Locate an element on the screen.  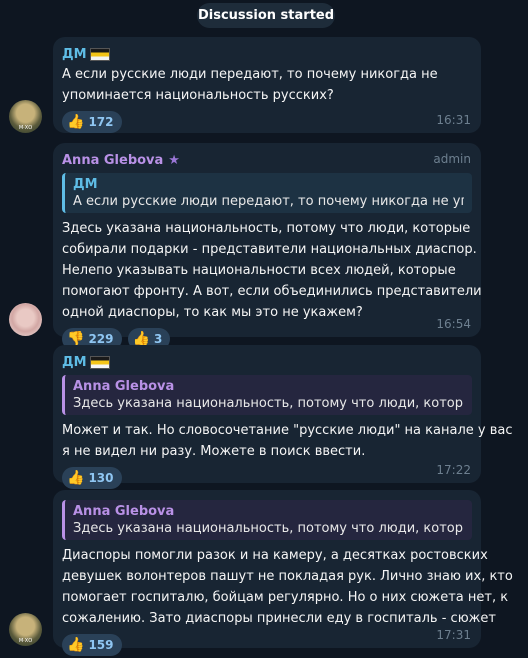
star-icon: ★ is located at coordinates (174, 160).